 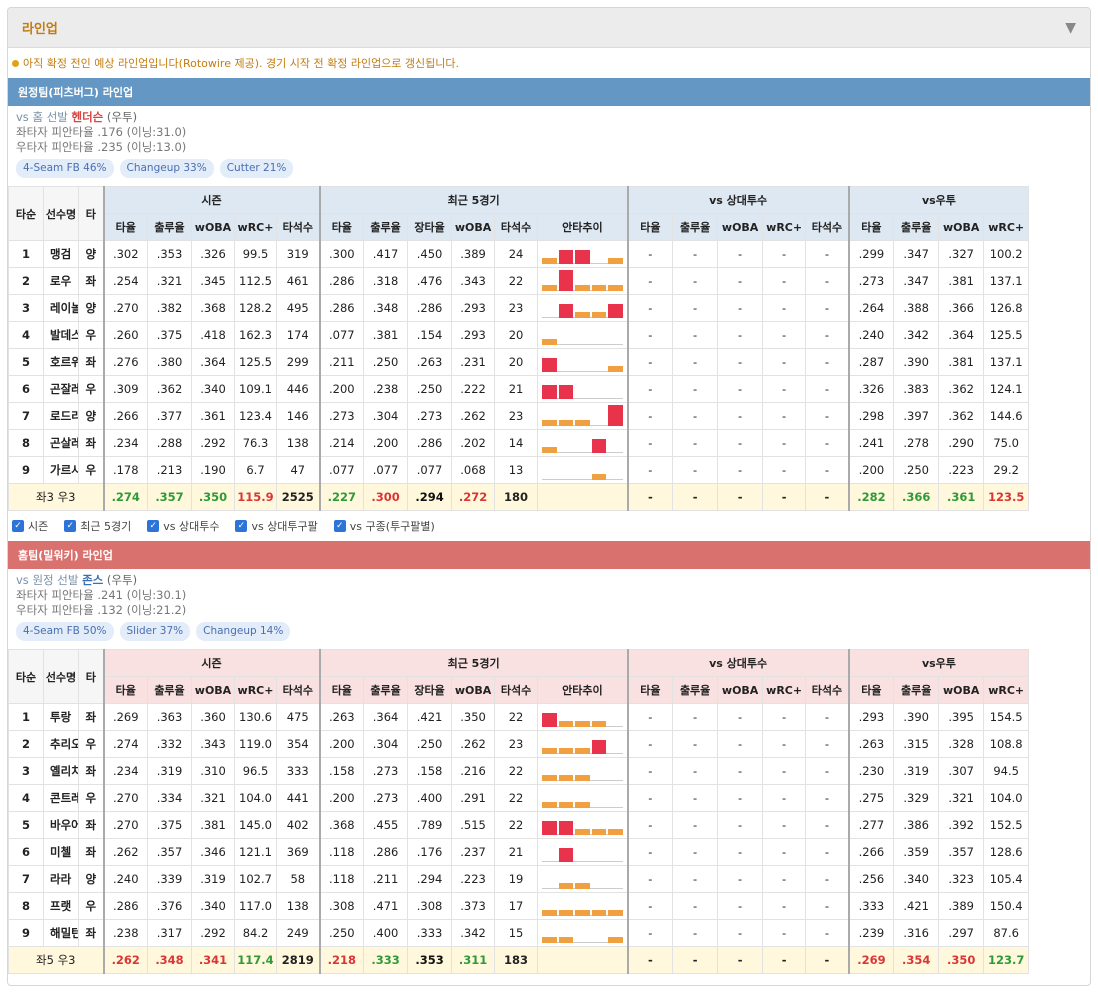 What do you see at coordinates (599, 446) in the screenshot?
I see `trend-bar` at bounding box center [599, 446].